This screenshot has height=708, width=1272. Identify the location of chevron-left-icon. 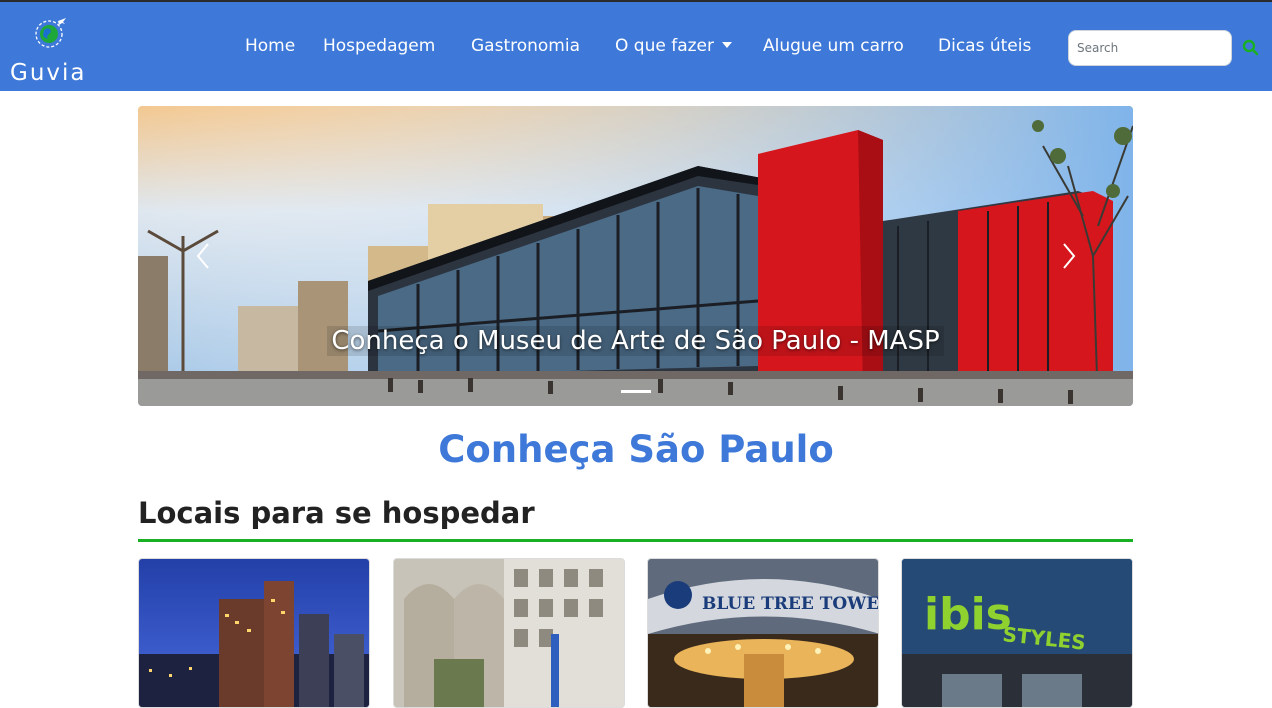
(204, 256).